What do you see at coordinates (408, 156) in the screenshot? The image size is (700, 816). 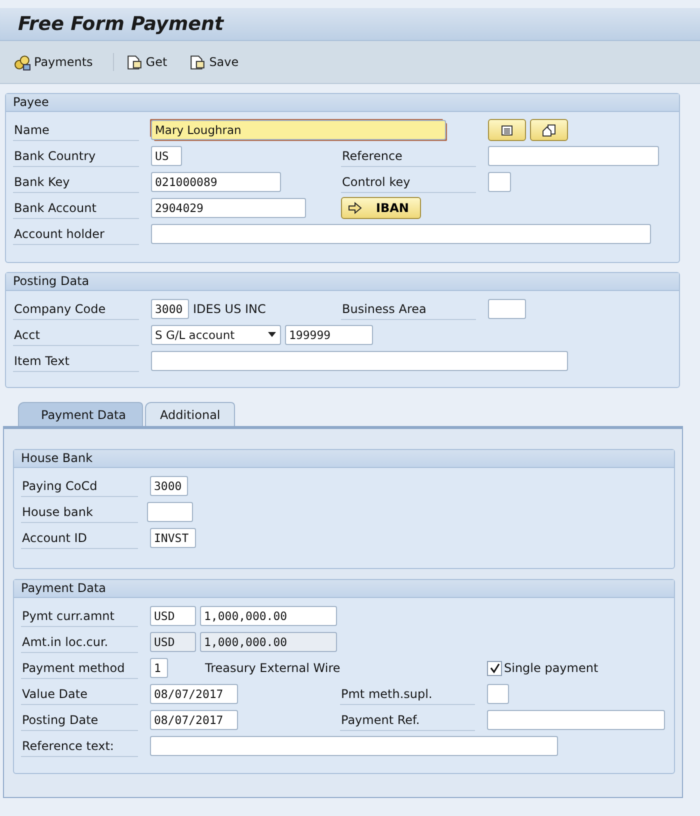 I see `field-label: Reference` at bounding box center [408, 156].